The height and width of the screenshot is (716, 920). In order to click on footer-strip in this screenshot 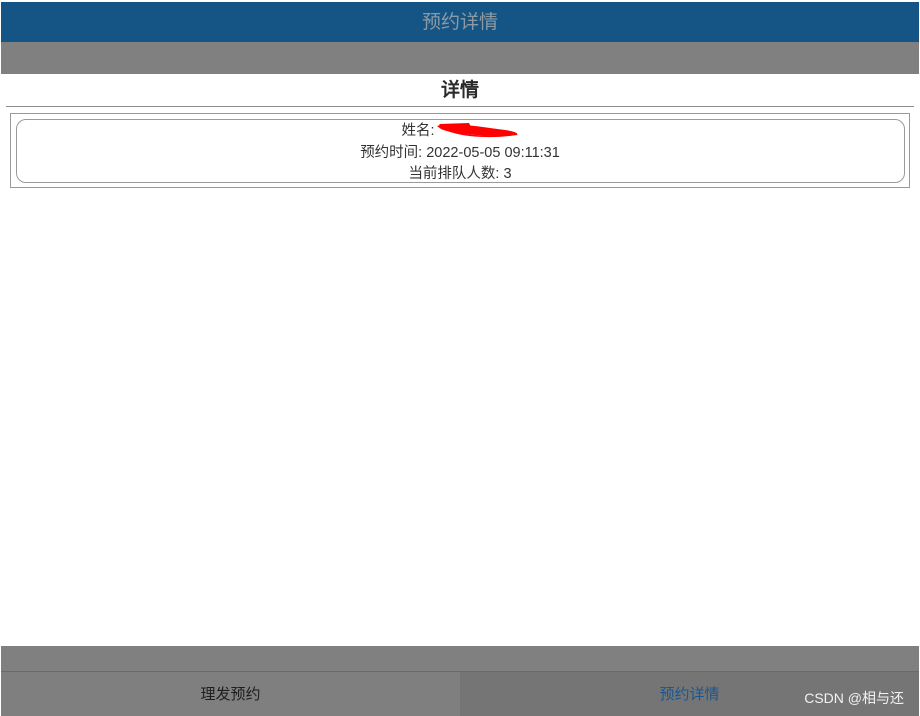, I will do `click(460, 658)`.